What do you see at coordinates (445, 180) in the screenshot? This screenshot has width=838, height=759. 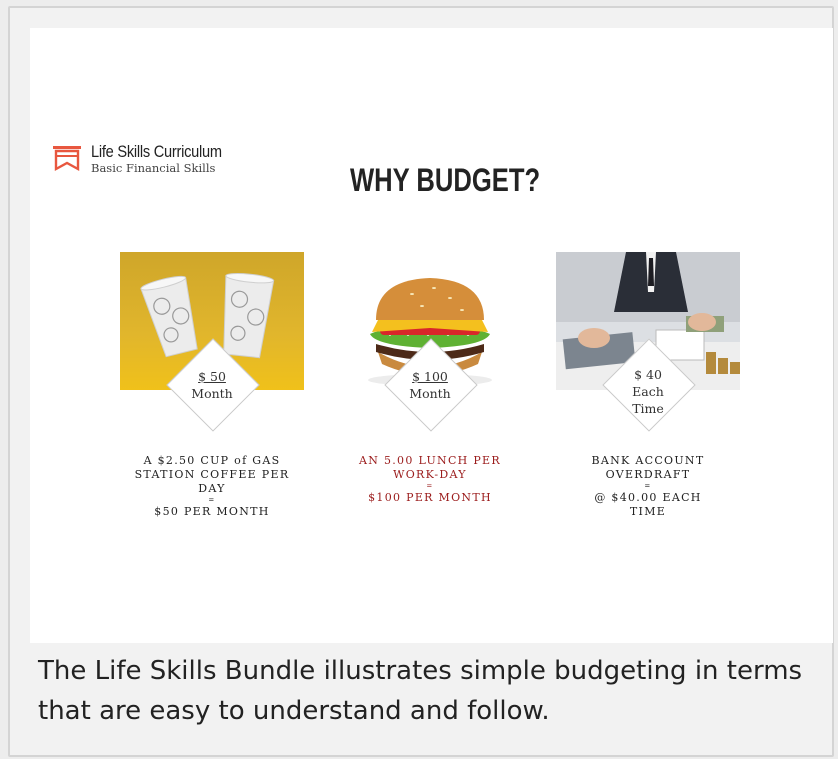 I see `page-title: WHY BUDGET?` at bounding box center [445, 180].